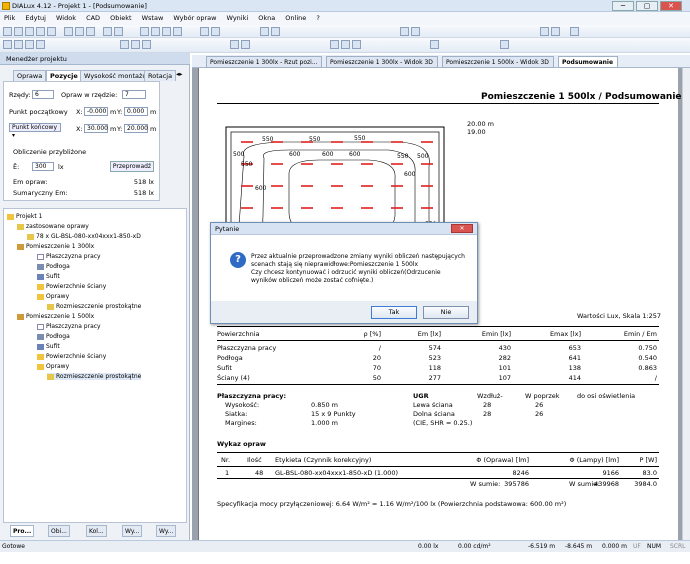 The width and height of the screenshot is (690, 564). Describe the element at coordinates (146, 44) in the screenshot. I see `zoom-fit-icon` at that location.